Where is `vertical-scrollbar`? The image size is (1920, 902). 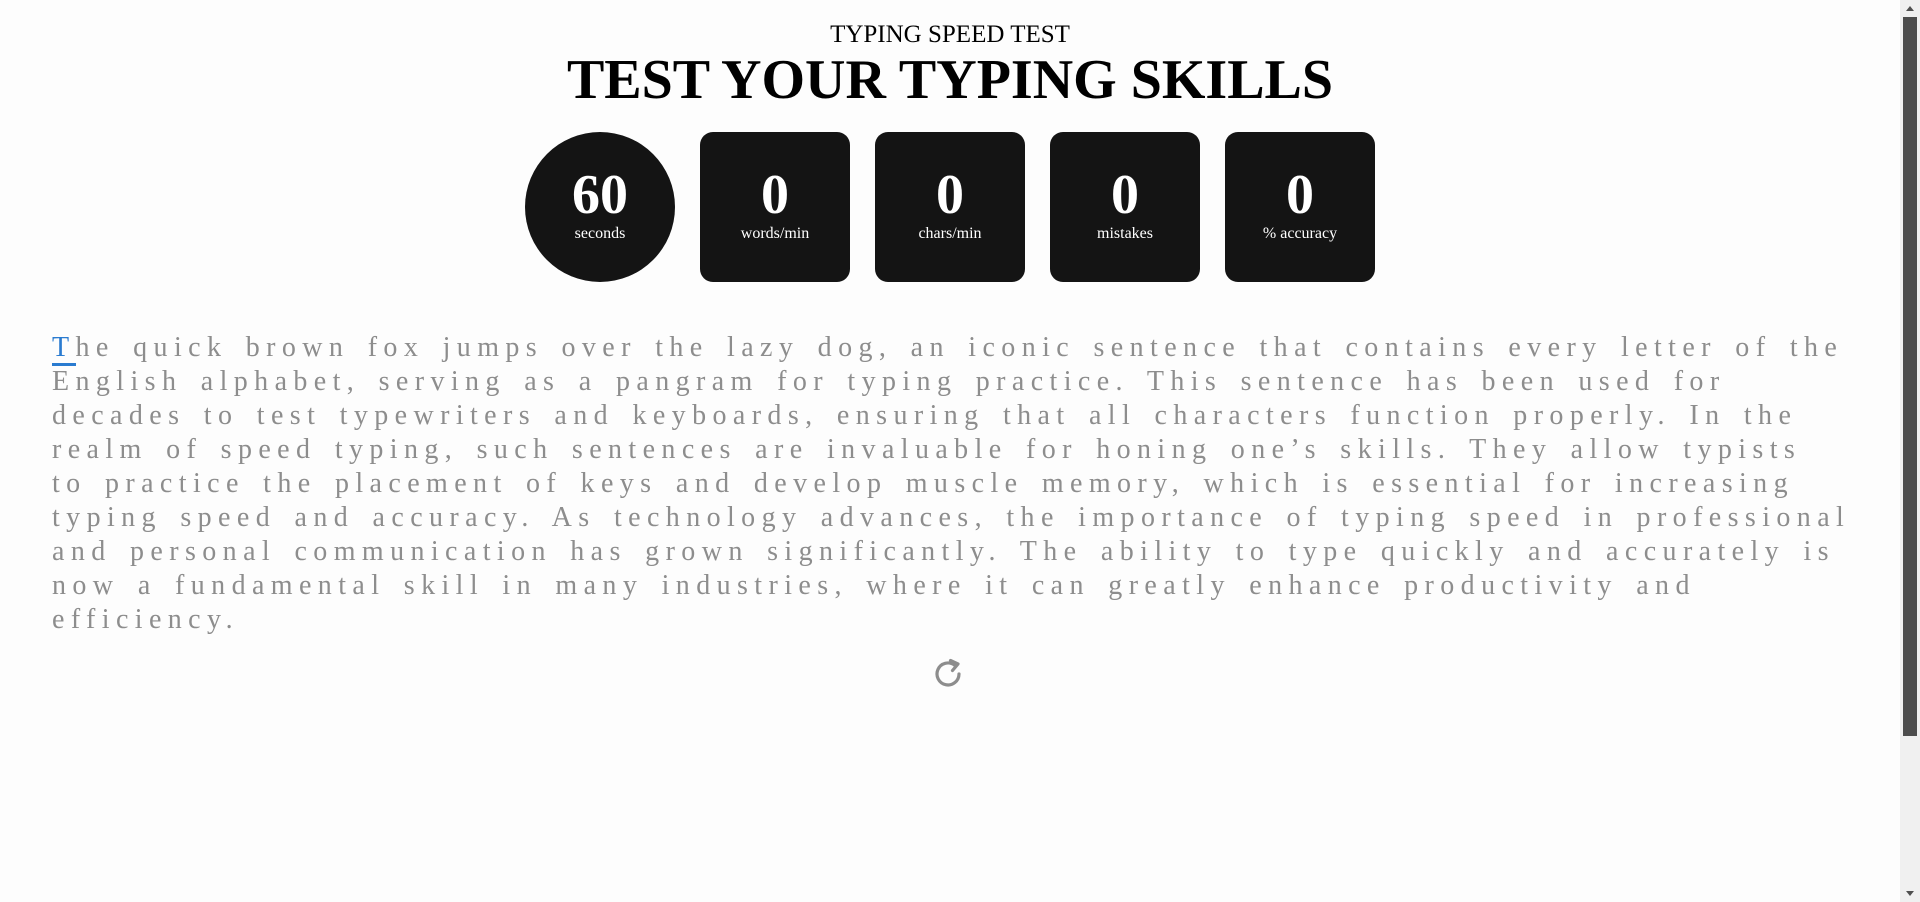 vertical-scrollbar is located at coordinates (1910, 451).